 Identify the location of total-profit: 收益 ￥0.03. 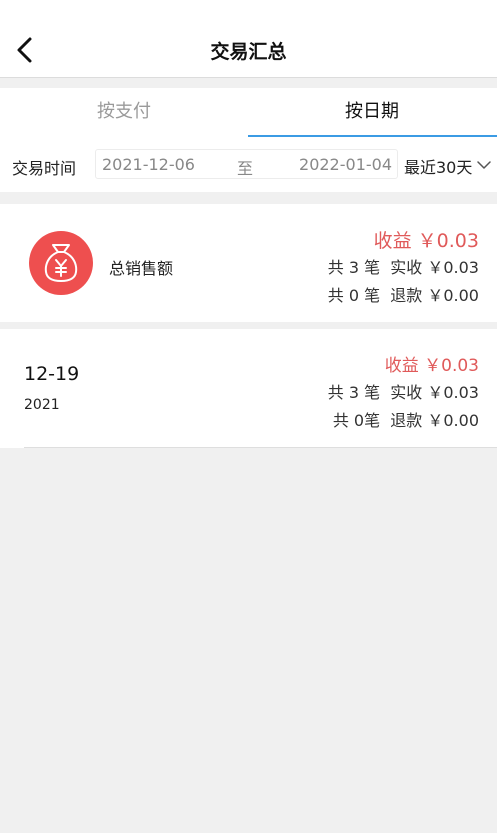
(426, 241).